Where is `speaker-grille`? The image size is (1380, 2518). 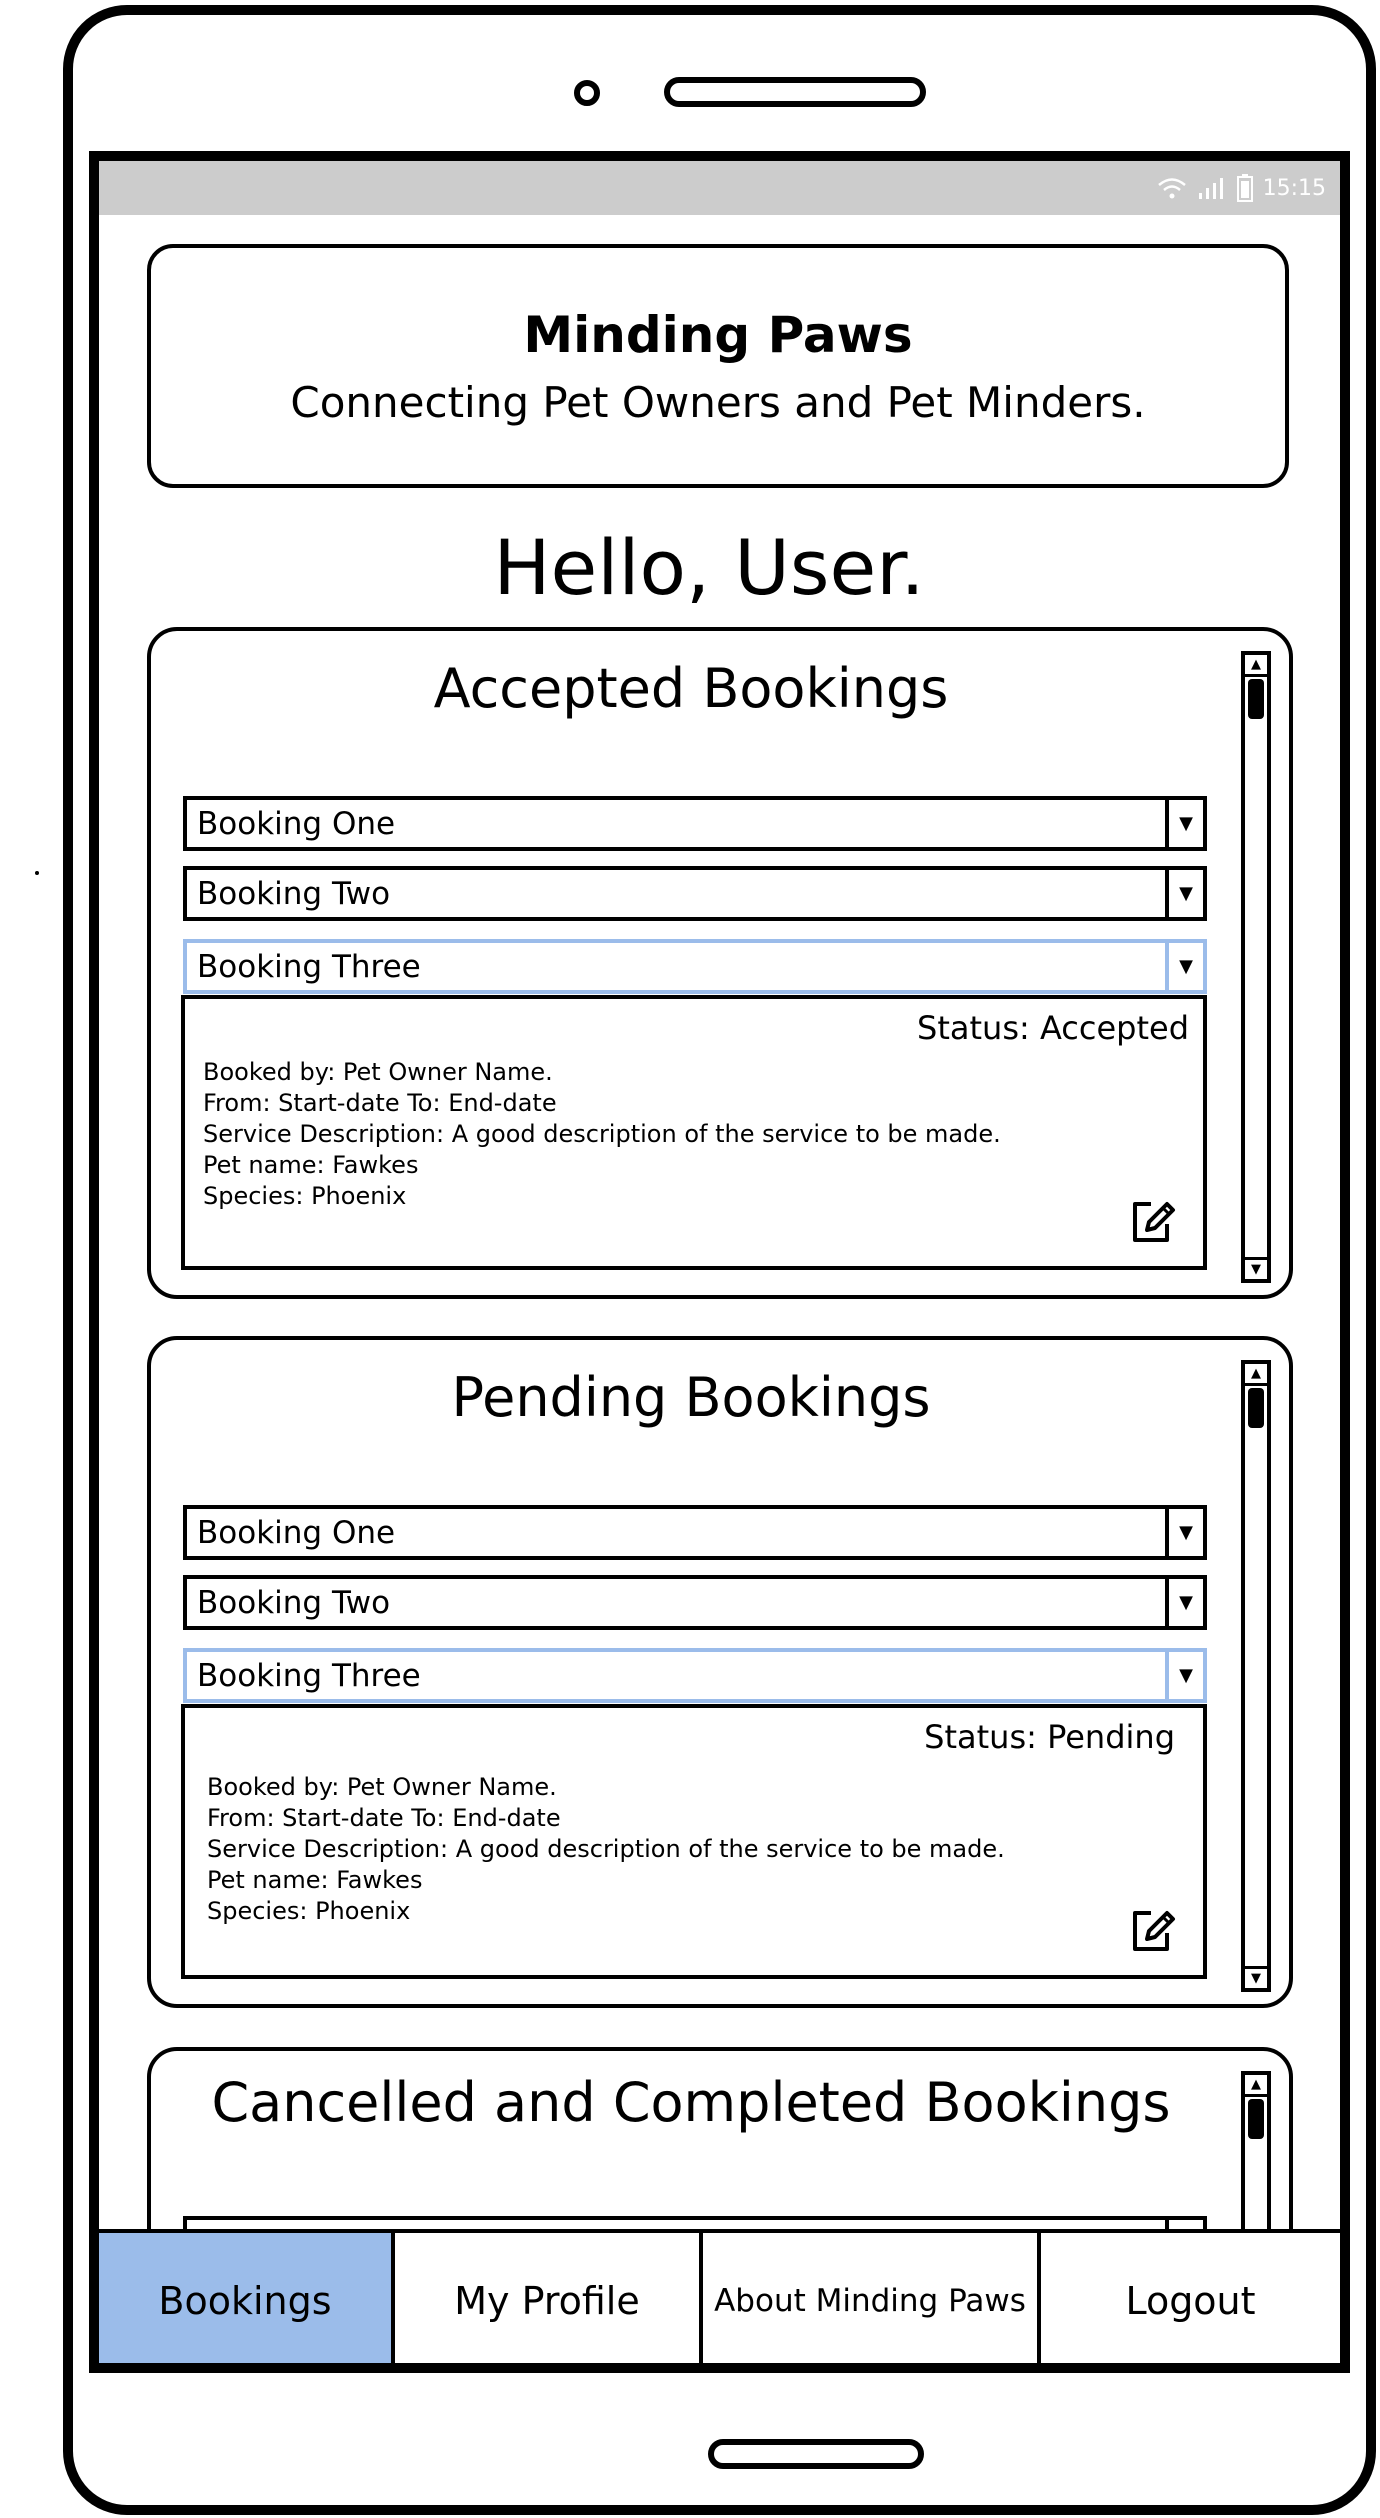
speaker-grille is located at coordinates (795, 92).